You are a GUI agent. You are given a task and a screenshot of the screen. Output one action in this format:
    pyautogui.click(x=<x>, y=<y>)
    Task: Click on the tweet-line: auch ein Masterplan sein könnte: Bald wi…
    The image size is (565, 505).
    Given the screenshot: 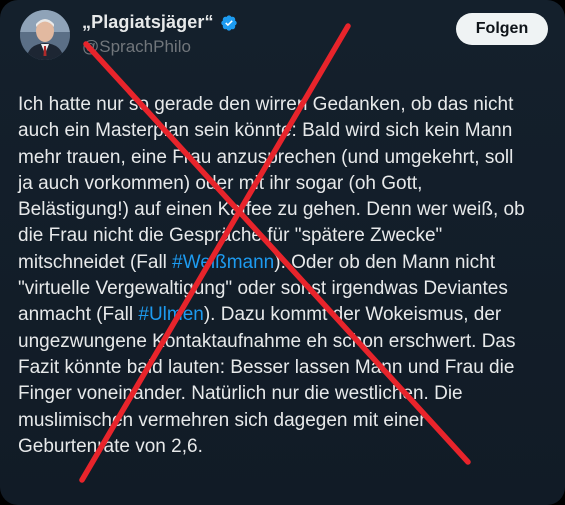 What is the action you would take?
    pyautogui.click(x=285, y=131)
    